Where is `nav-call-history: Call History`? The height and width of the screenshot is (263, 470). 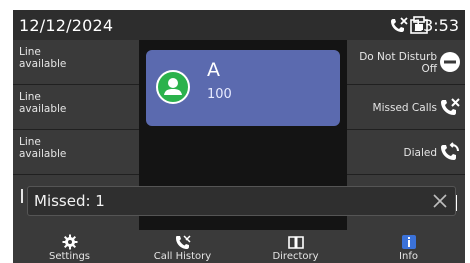 nav-call-history: Call History is located at coordinates (182, 246).